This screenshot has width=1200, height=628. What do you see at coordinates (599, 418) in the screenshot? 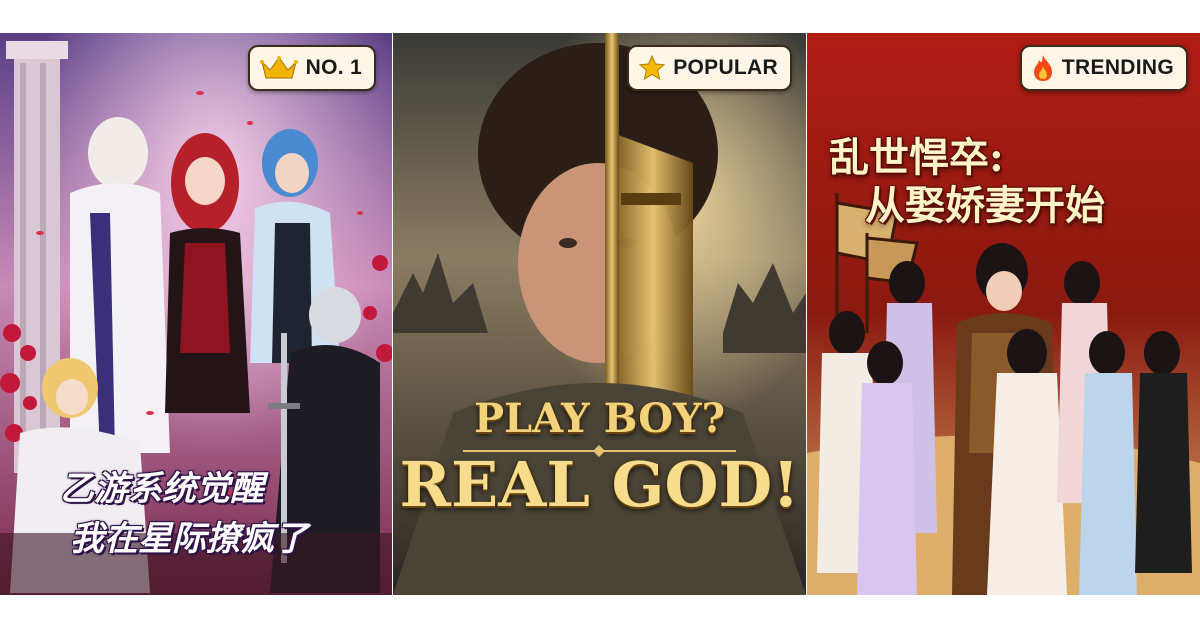
I see `poster-title-line-1: PLAY BOY?` at bounding box center [599, 418].